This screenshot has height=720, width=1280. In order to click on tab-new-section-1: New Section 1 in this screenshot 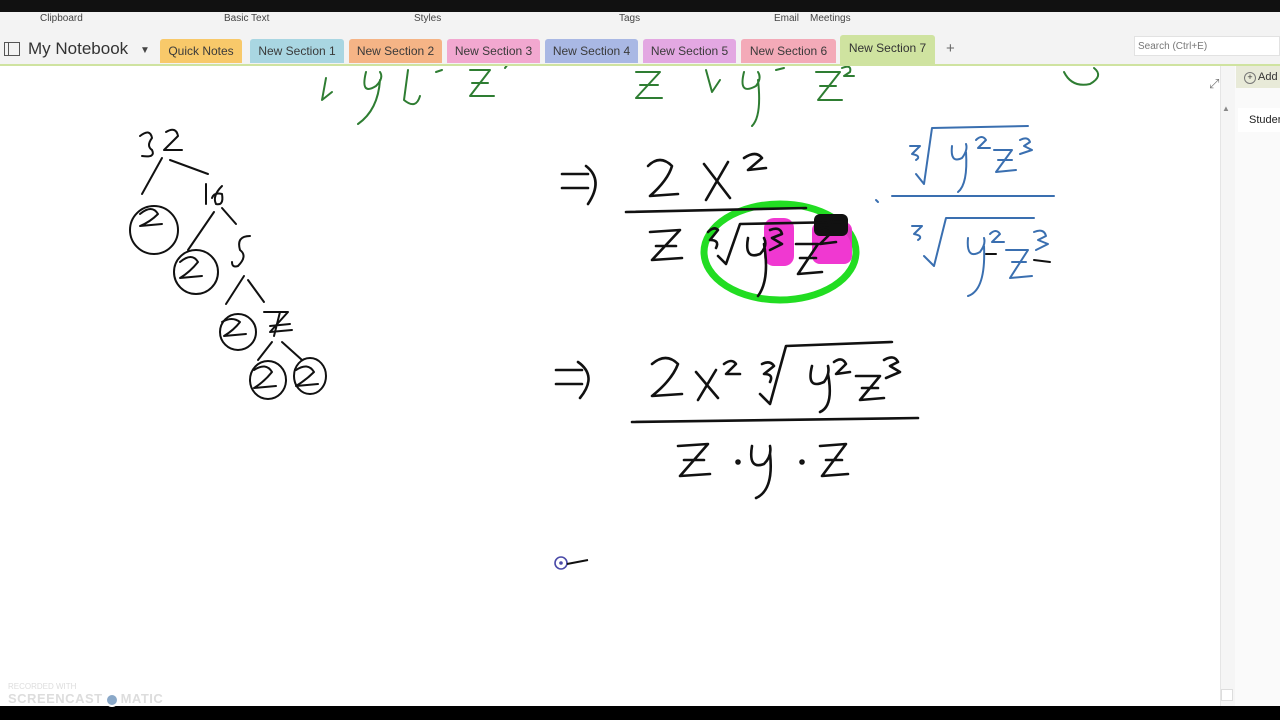, I will do `click(297, 51)`.